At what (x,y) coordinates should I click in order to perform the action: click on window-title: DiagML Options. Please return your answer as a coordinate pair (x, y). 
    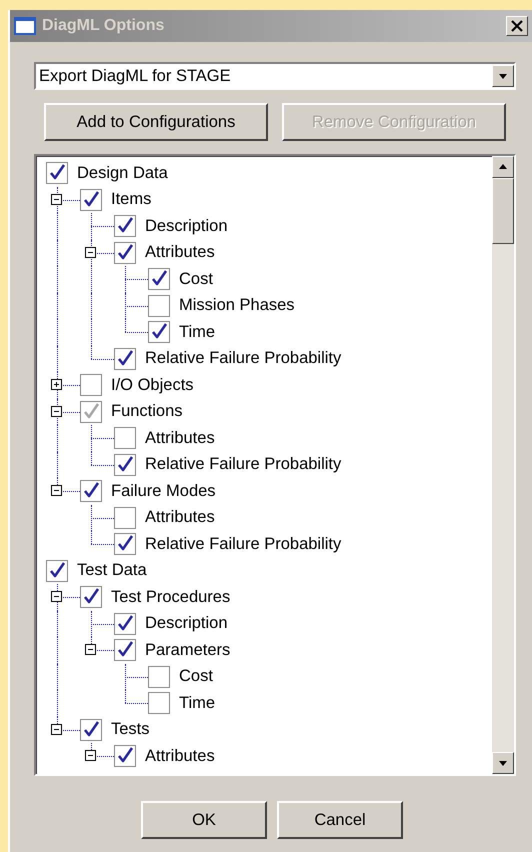
    Looking at the image, I should click on (104, 26).